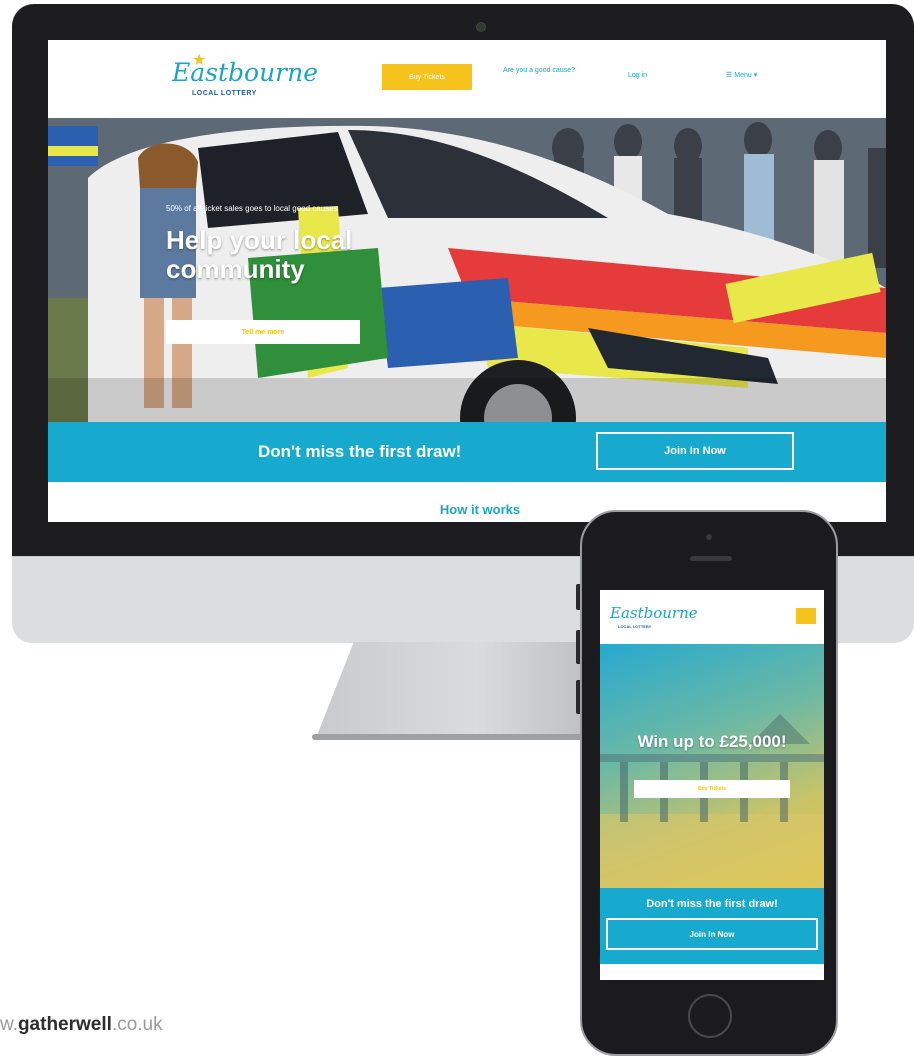 The image size is (914, 1056). Describe the element at coordinates (654, 613) in the screenshot. I see `mobile-logo: Eastbourne` at that location.